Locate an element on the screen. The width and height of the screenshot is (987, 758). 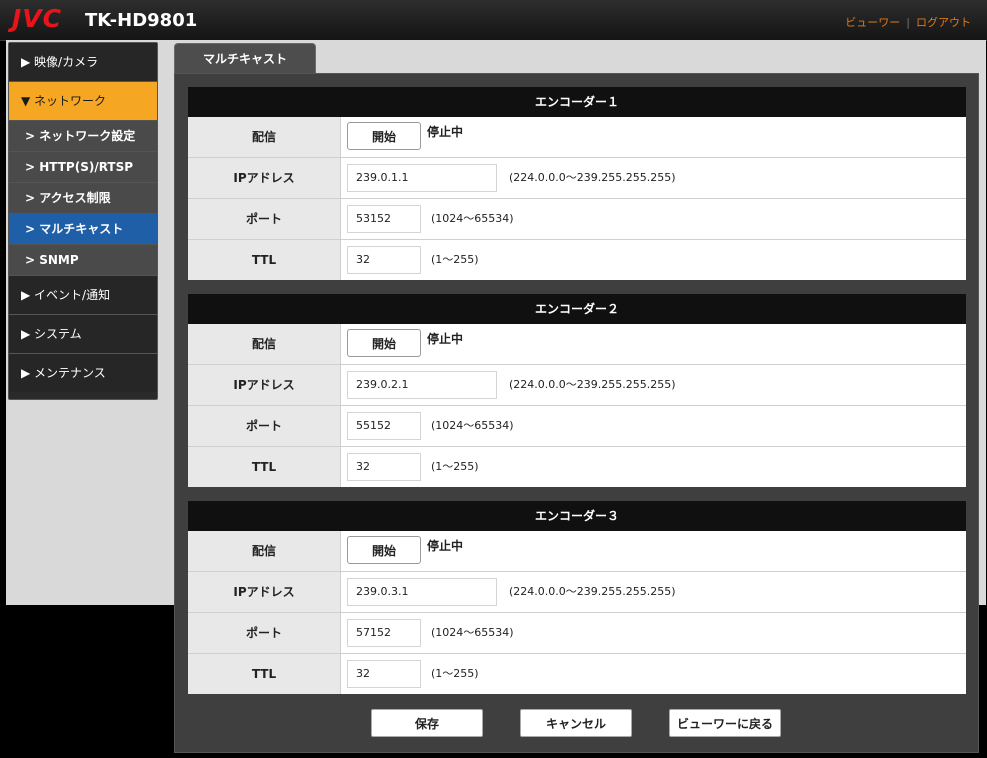
sidebar-subitem-http-rtsp: > HTTP(S)/RTSP is located at coordinates (83, 167).